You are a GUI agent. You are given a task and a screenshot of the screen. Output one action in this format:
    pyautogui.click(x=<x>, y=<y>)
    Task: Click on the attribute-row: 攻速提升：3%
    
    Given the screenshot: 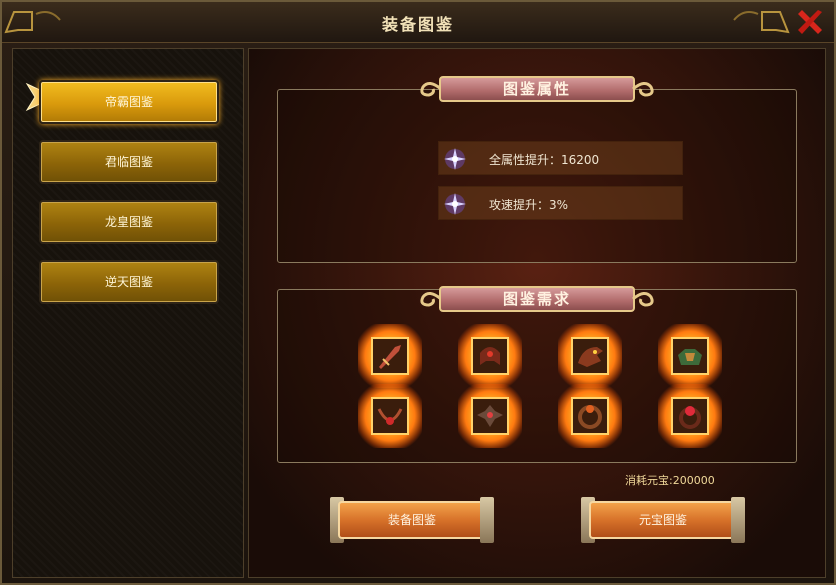 What is the action you would take?
    pyautogui.click(x=560, y=203)
    